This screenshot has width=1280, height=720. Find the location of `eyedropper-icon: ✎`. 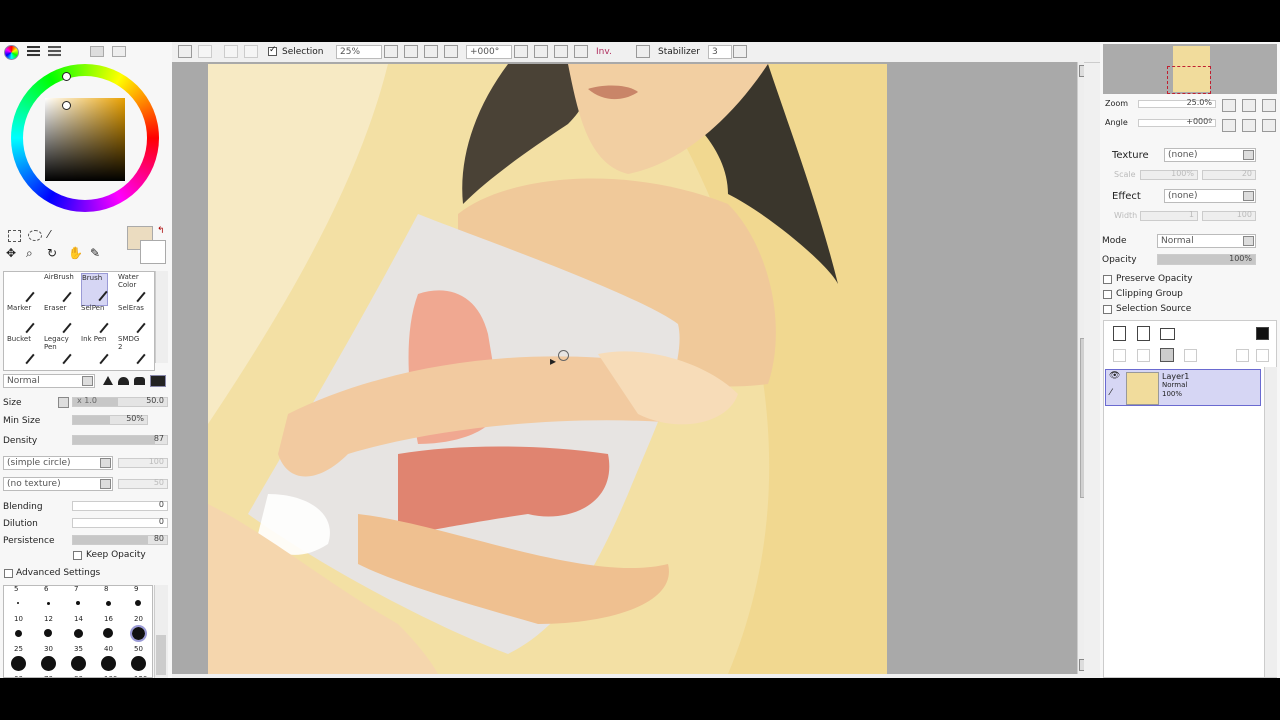

eyedropper-icon: ✎ is located at coordinates (95, 253).